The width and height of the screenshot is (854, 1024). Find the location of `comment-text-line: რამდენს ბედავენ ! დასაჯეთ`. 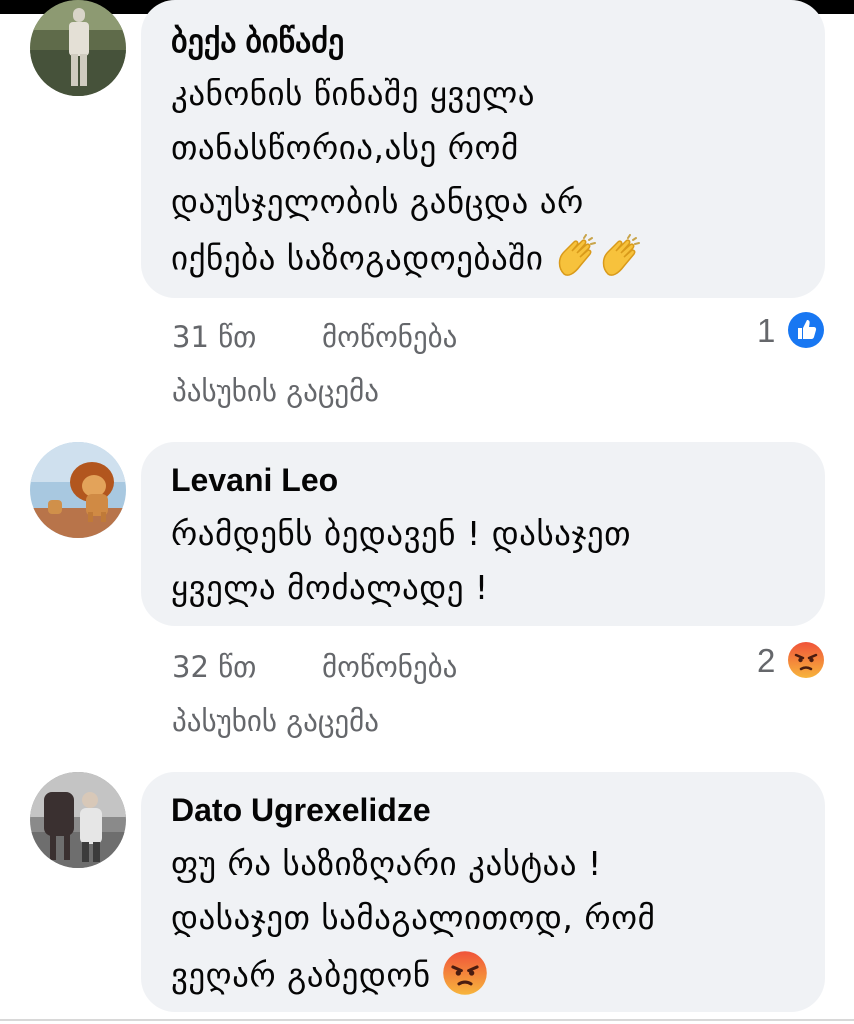

comment-text-line: რამდენს ბედავენ ! დასაჯეთ is located at coordinates (401, 533).